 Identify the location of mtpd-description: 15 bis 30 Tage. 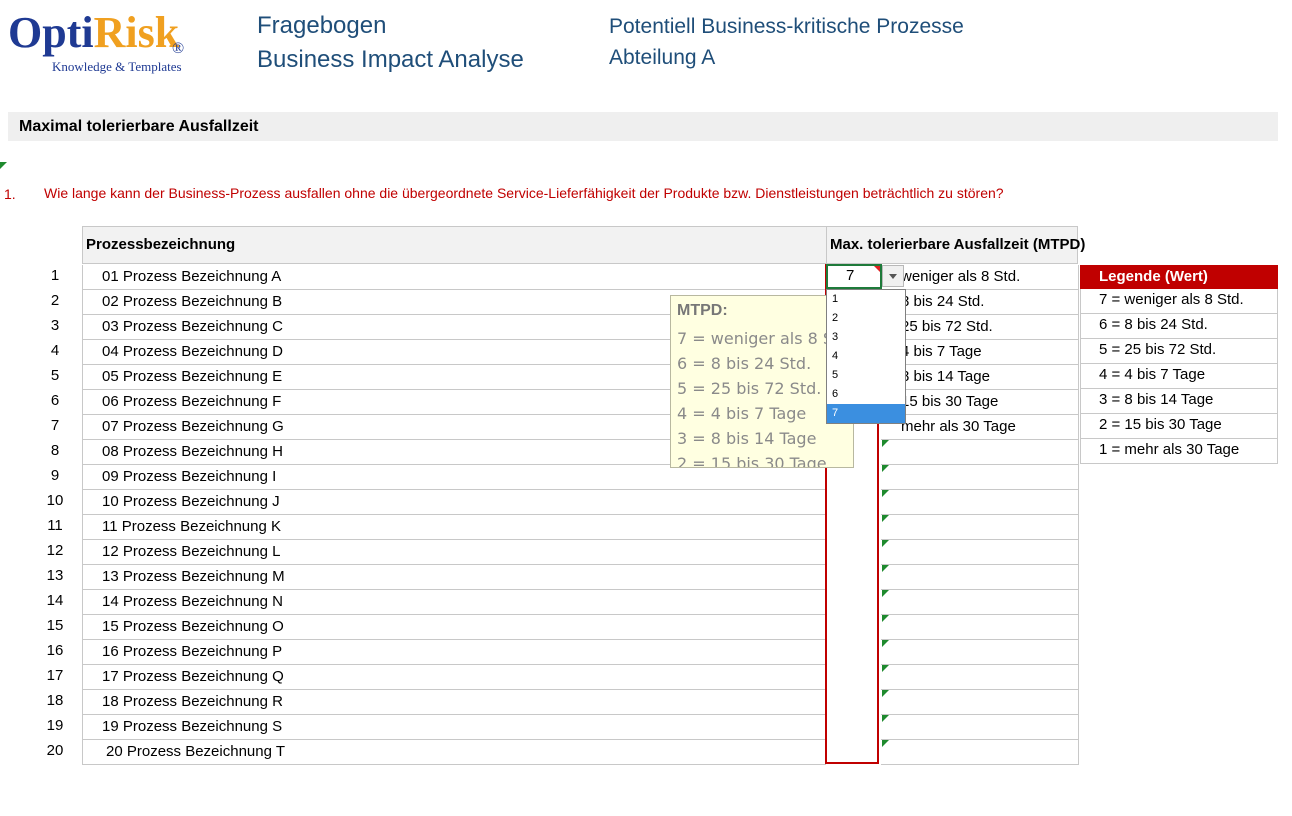
(950, 401).